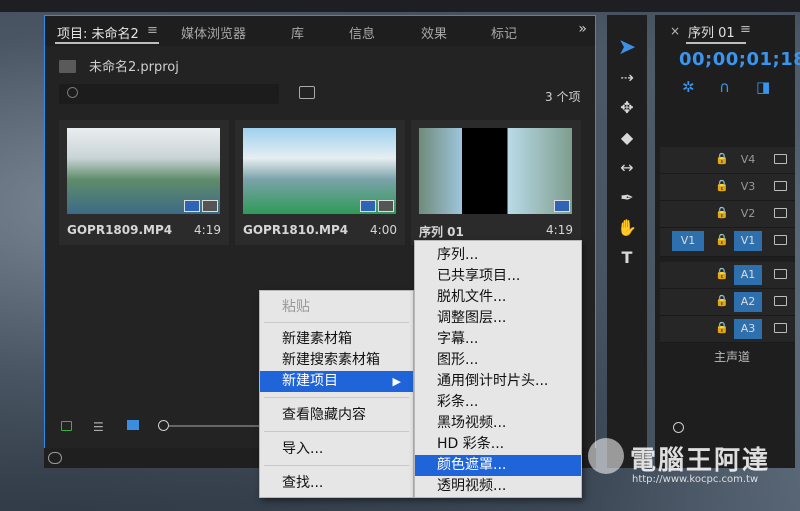 This screenshot has width=800, height=511. I want to click on clip-duration: 4:19, so click(207, 230).